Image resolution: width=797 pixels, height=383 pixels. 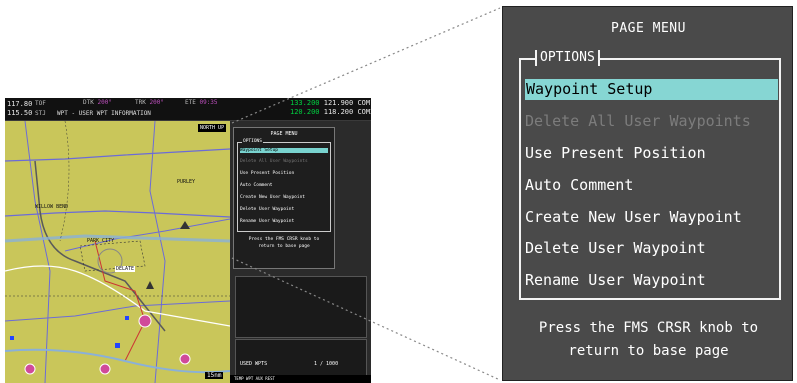 I want to click on com1-active: 133.200, so click(x=305, y=103).